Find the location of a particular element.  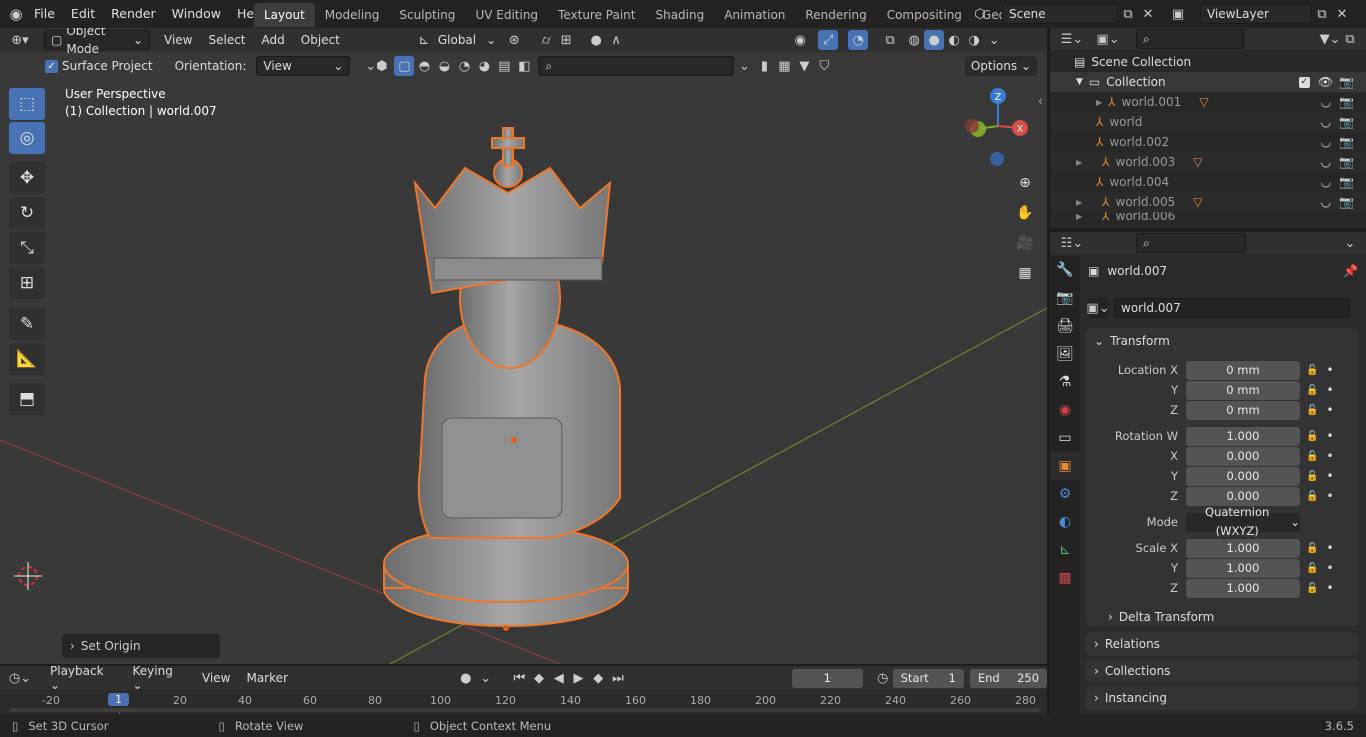

next-keyframe-icon: ◆ is located at coordinates (598, 678).